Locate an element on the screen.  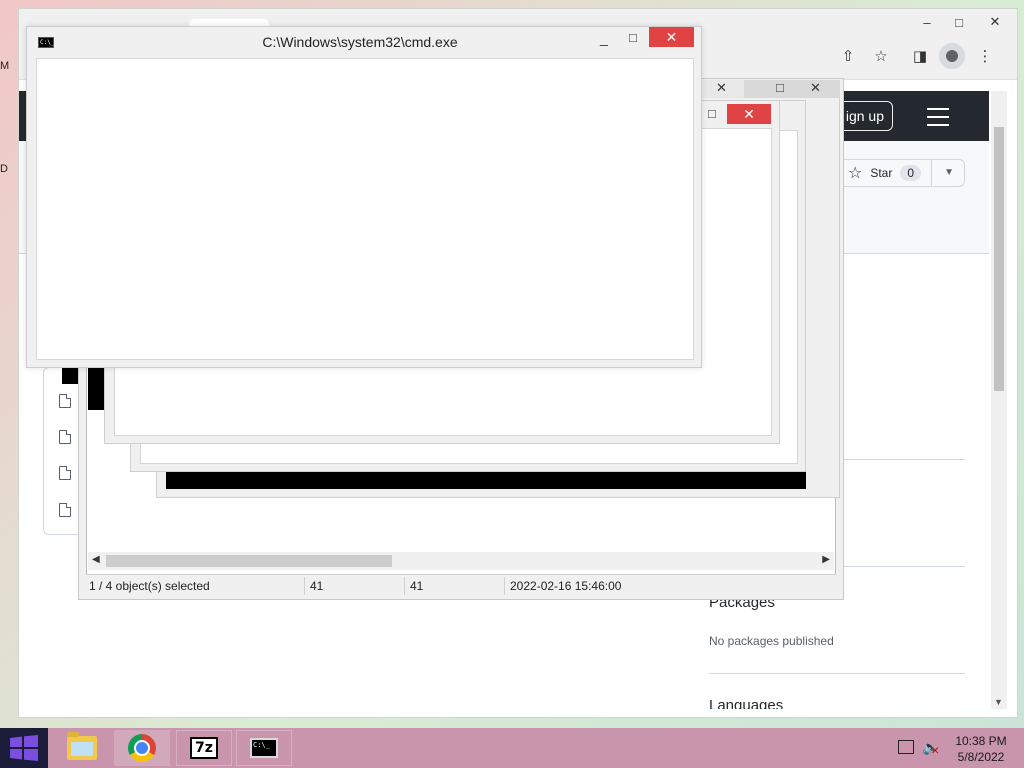
scroll-right-arrow-icon: ▶ is located at coordinates (826, 559).